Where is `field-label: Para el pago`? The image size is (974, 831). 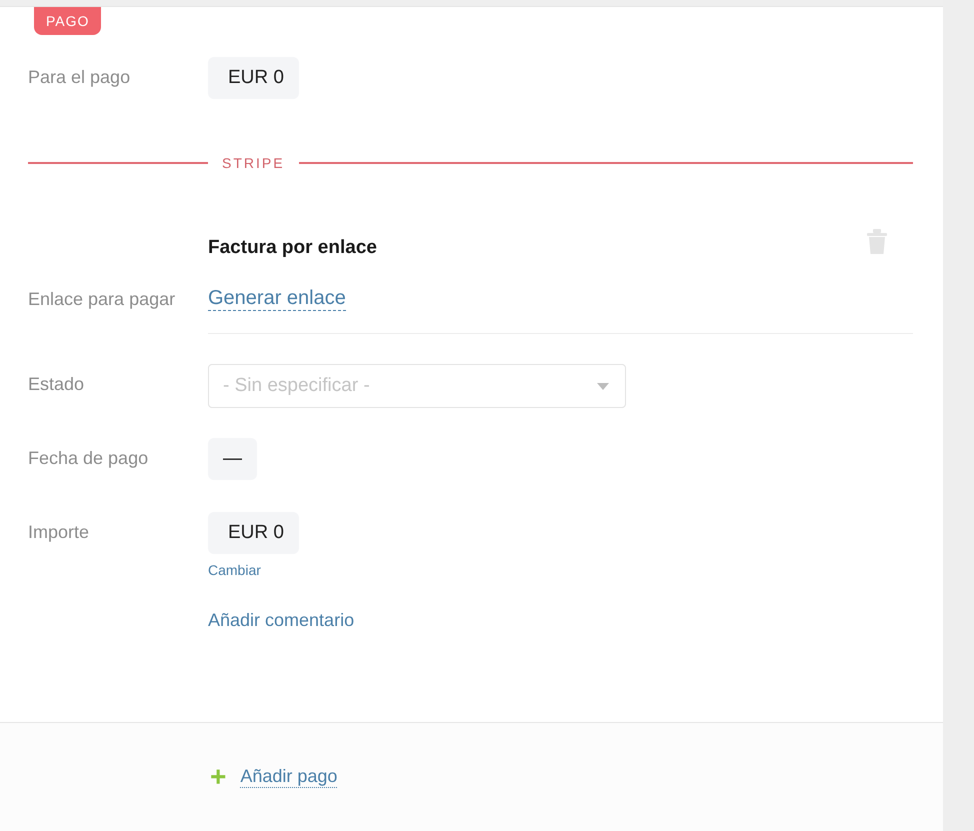 field-label: Para el pago is located at coordinates (80, 77).